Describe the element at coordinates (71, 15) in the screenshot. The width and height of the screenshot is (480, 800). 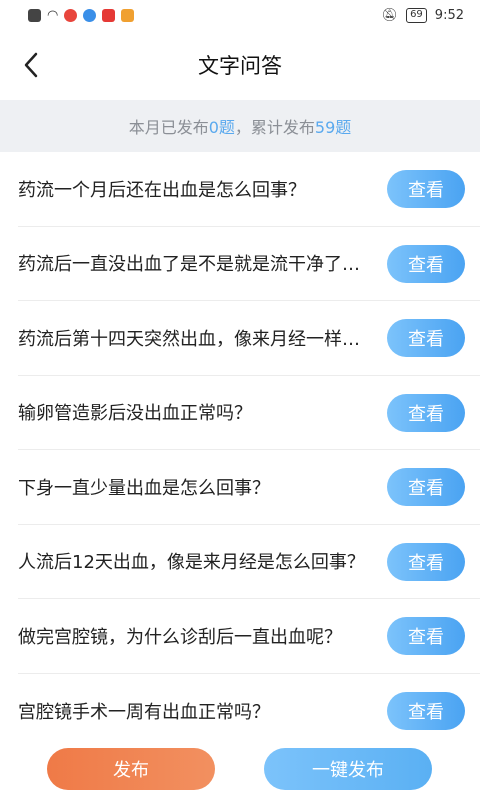
I see `weibo-icon` at that location.